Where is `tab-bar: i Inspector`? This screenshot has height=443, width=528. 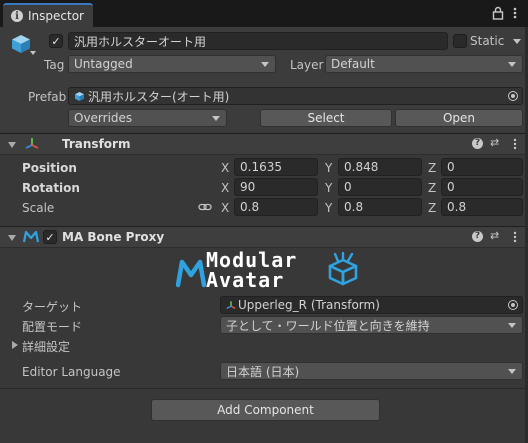 tab-bar: i Inspector is located at coordinates (264, 13).